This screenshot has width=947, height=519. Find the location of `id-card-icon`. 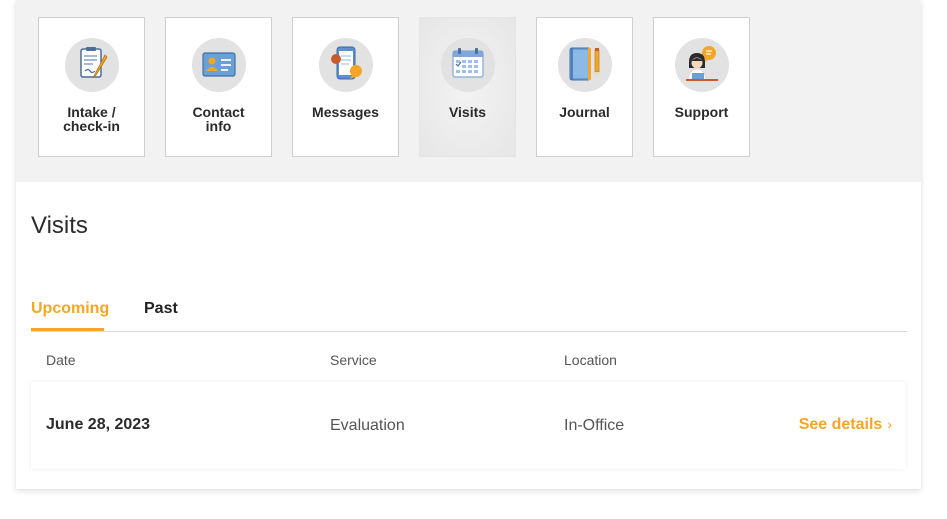

id-card-icon is located at coordinates (218, 65).